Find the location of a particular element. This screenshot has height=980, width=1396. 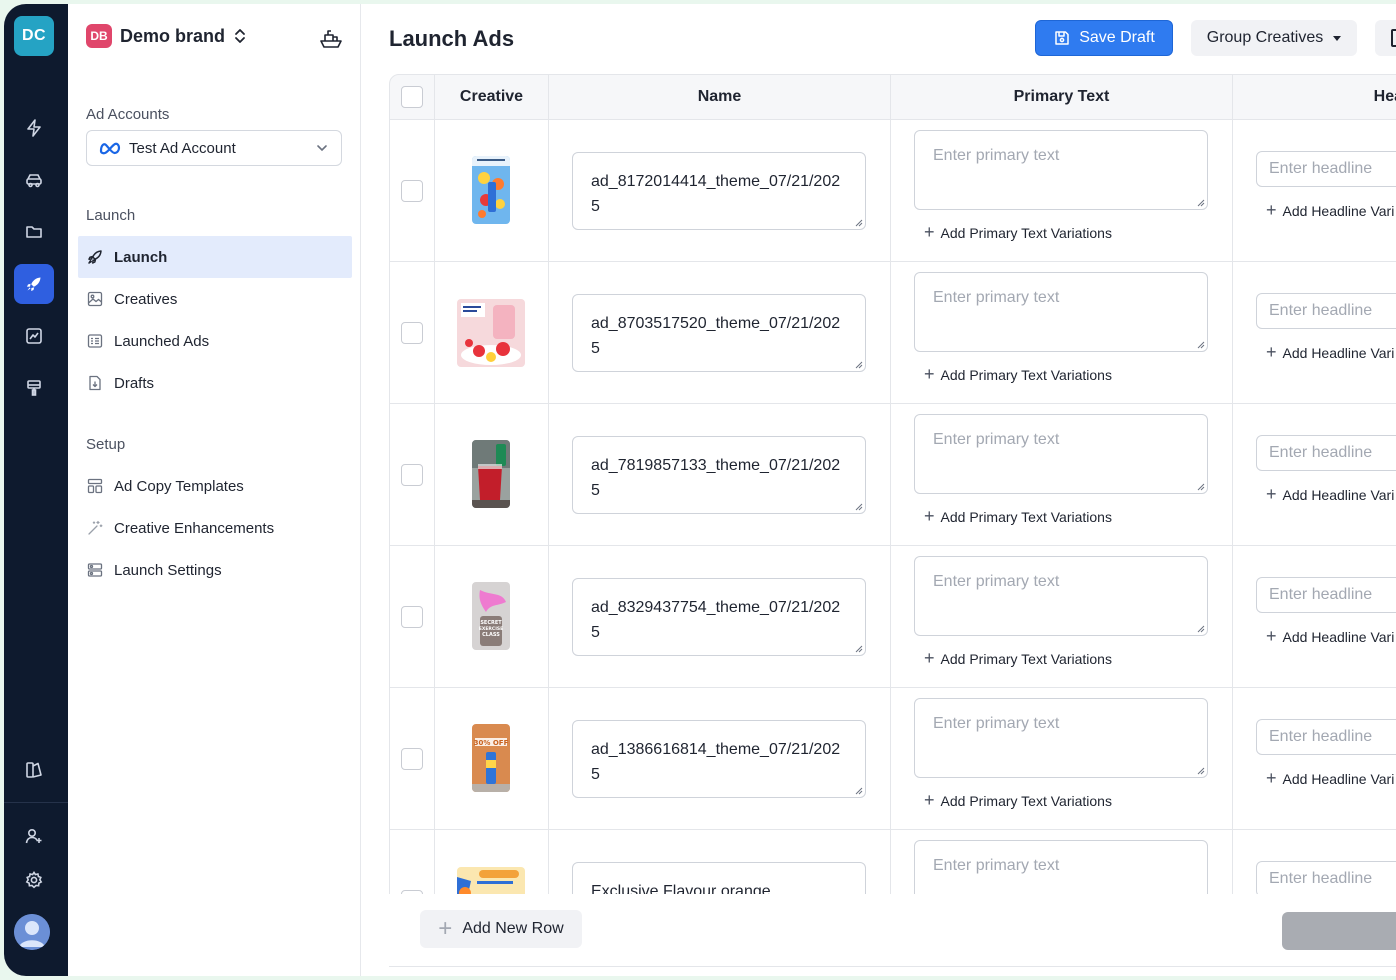

ad-name-input: ad_8329437754_theme_07/21/2025 is located at coordinates (719, 617).